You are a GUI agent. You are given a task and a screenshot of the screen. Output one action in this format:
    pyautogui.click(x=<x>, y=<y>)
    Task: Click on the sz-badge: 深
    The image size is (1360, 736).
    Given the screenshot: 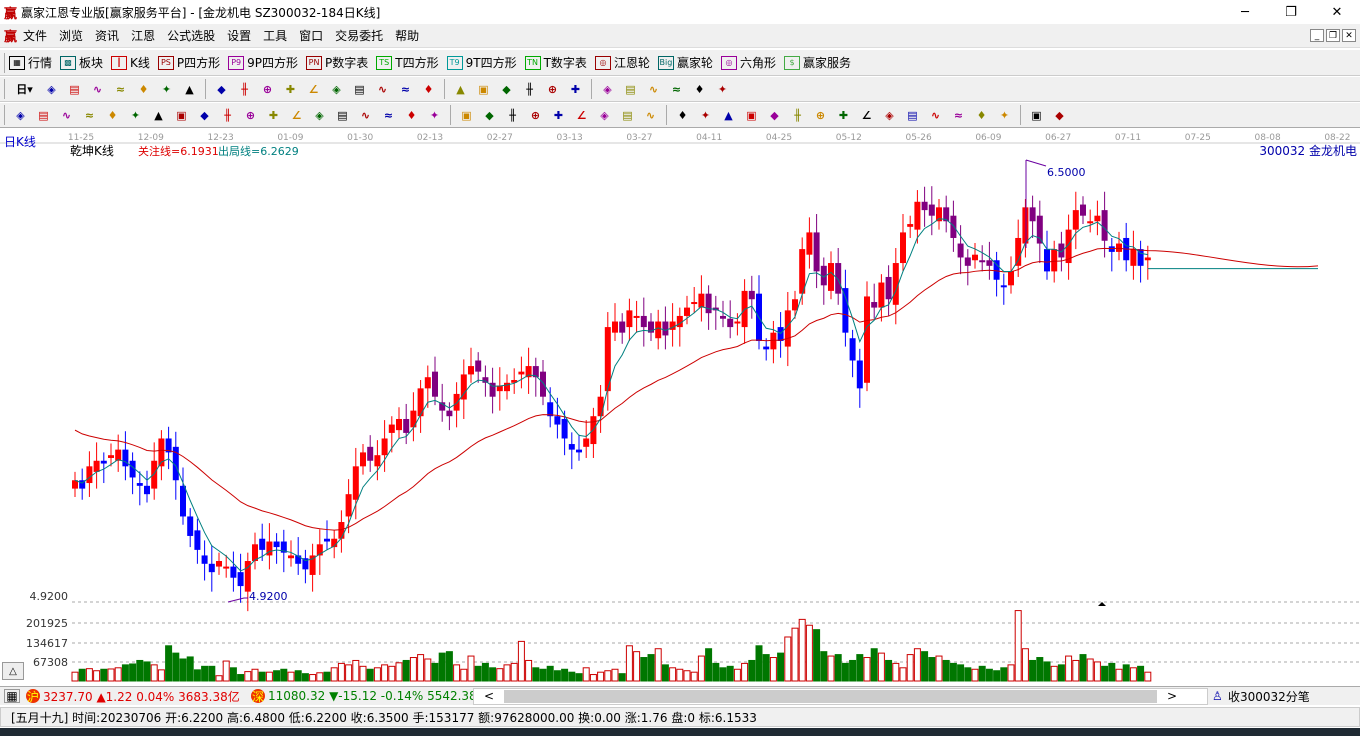 What is the action you would take?
    pyautogui.click(x=258, y=696)
    